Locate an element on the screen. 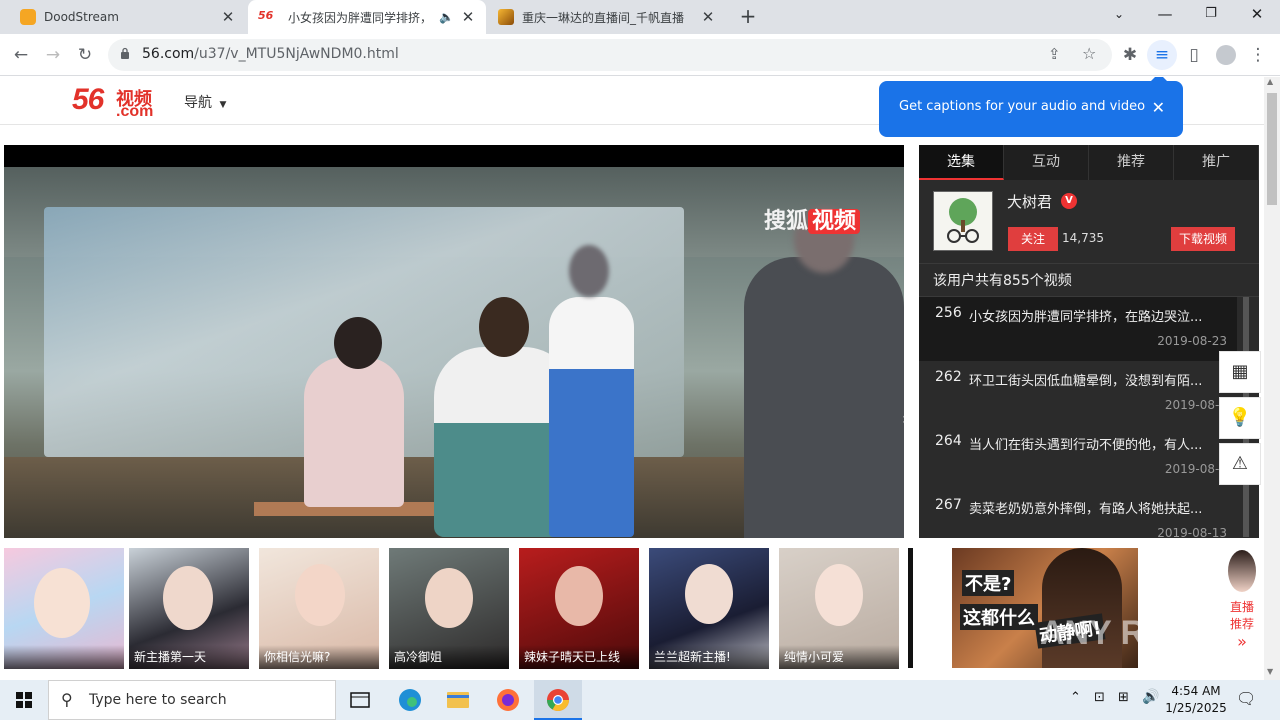  boy-head-blurred is located at coordinates (589, 271).